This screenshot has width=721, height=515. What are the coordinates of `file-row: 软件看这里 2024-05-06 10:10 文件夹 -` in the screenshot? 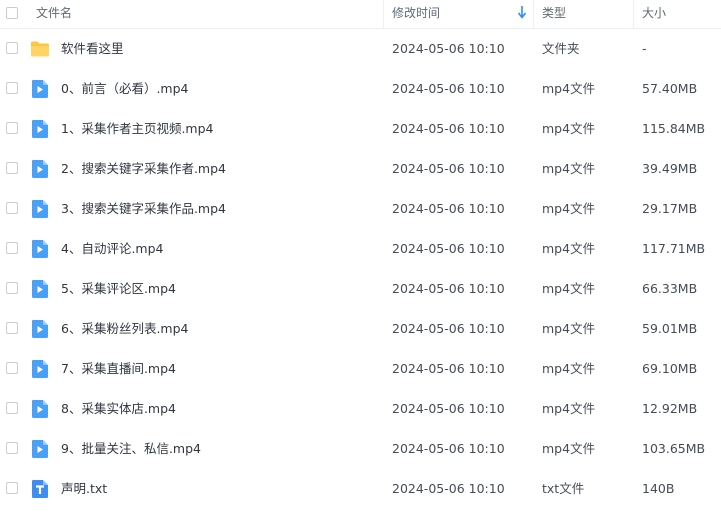 It's located at (360, 49).